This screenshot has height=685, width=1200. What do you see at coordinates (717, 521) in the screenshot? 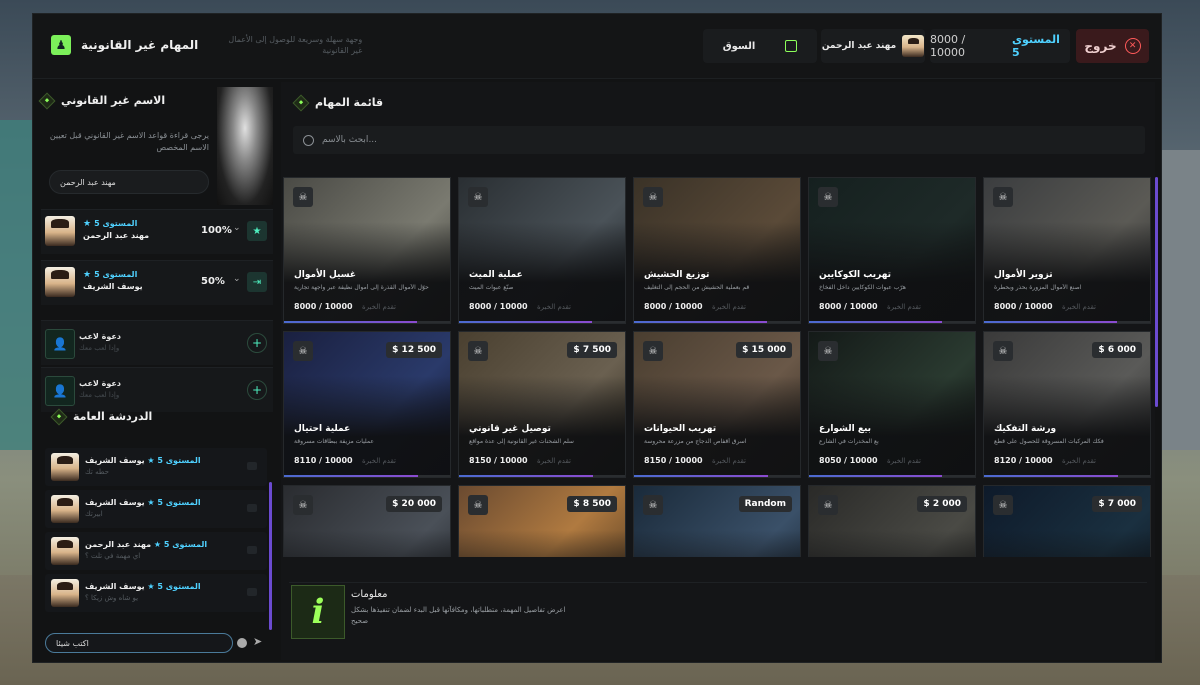
I see `mission-card: ☠ Random` at bounding box center [717, 521].